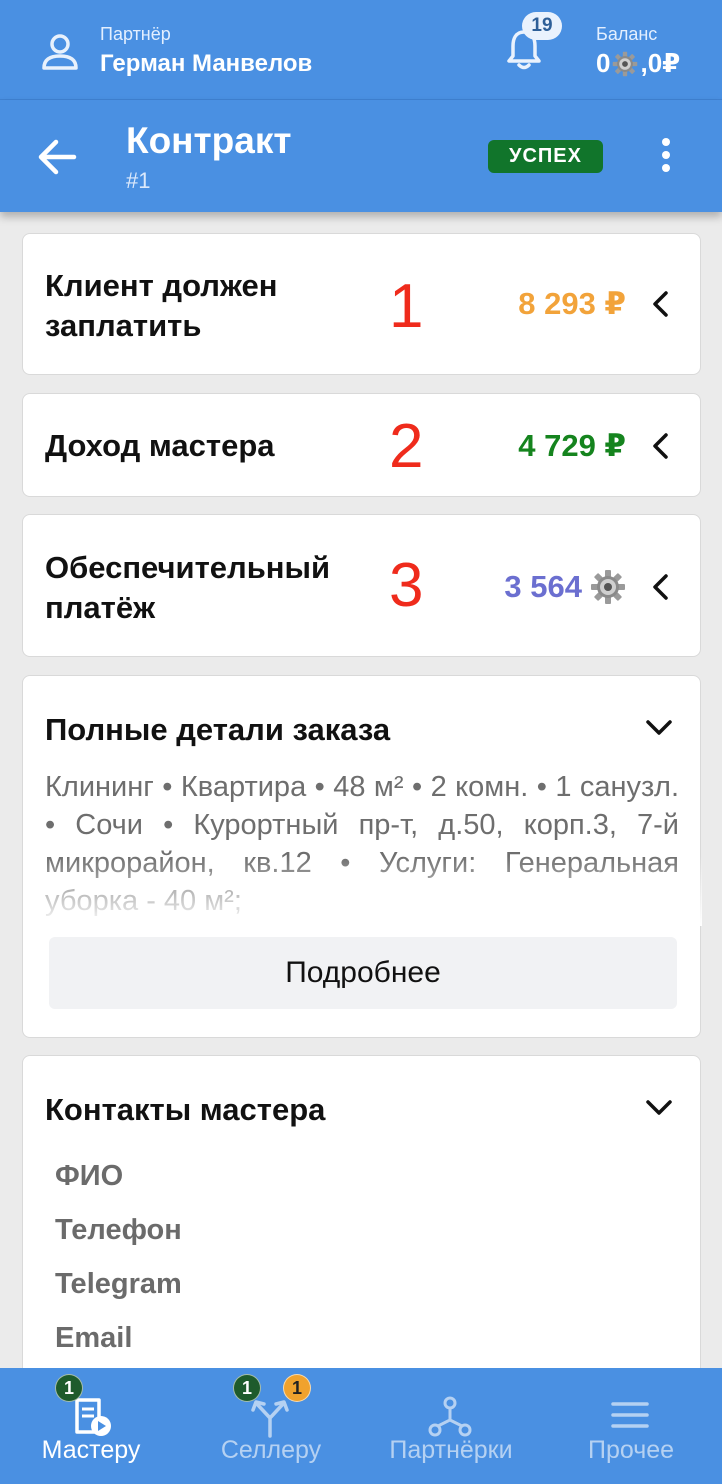  Describe the element at coordinates (118, 1230) in the screenshot. I see `contact-label-phone: Телефон` at that location.